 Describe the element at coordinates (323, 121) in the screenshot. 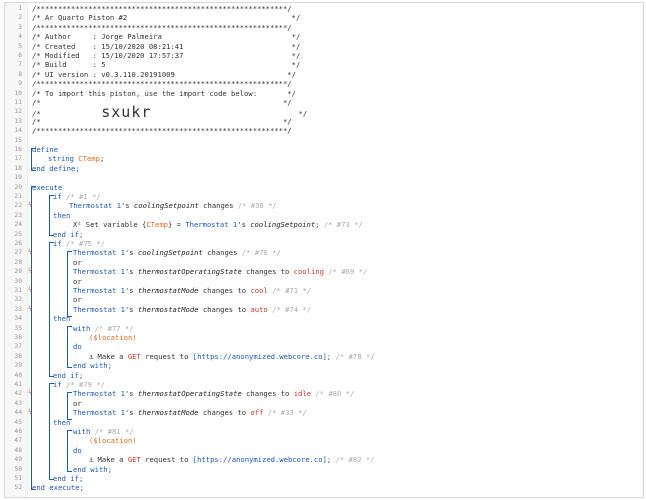

I see `code-line: 13 /* */` at that location.